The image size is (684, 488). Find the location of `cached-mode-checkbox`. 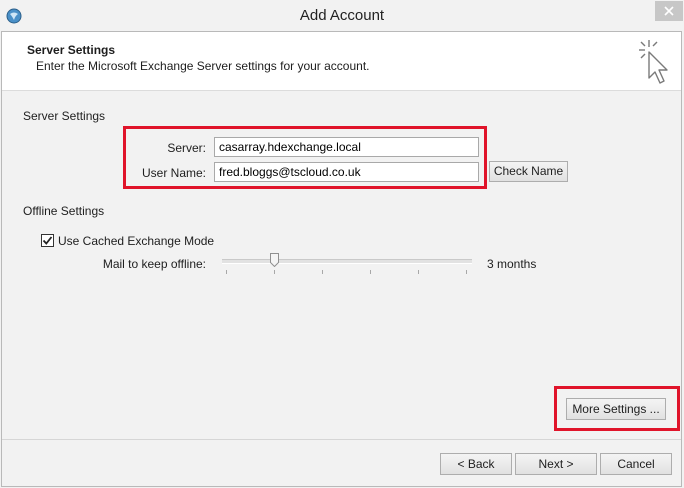

cached-mode-checkbox is located at coordinates (47, 240).